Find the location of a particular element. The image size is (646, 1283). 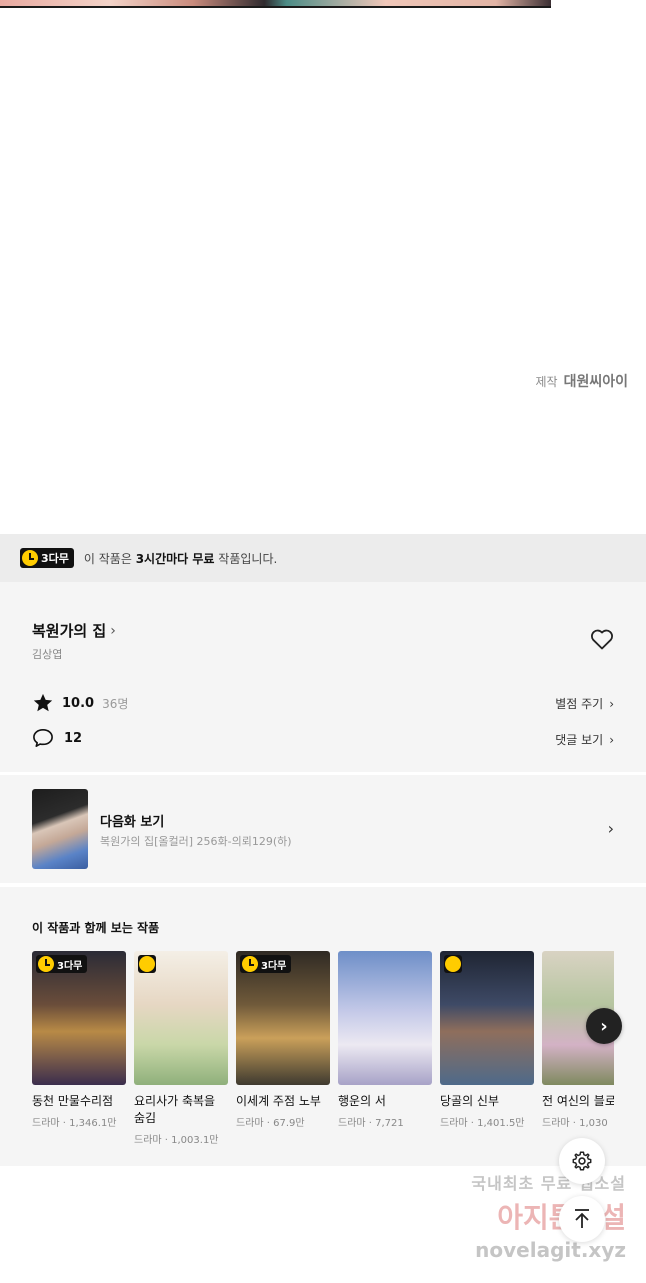

rating-score: 10.0 is located at coordinates (78, 703).